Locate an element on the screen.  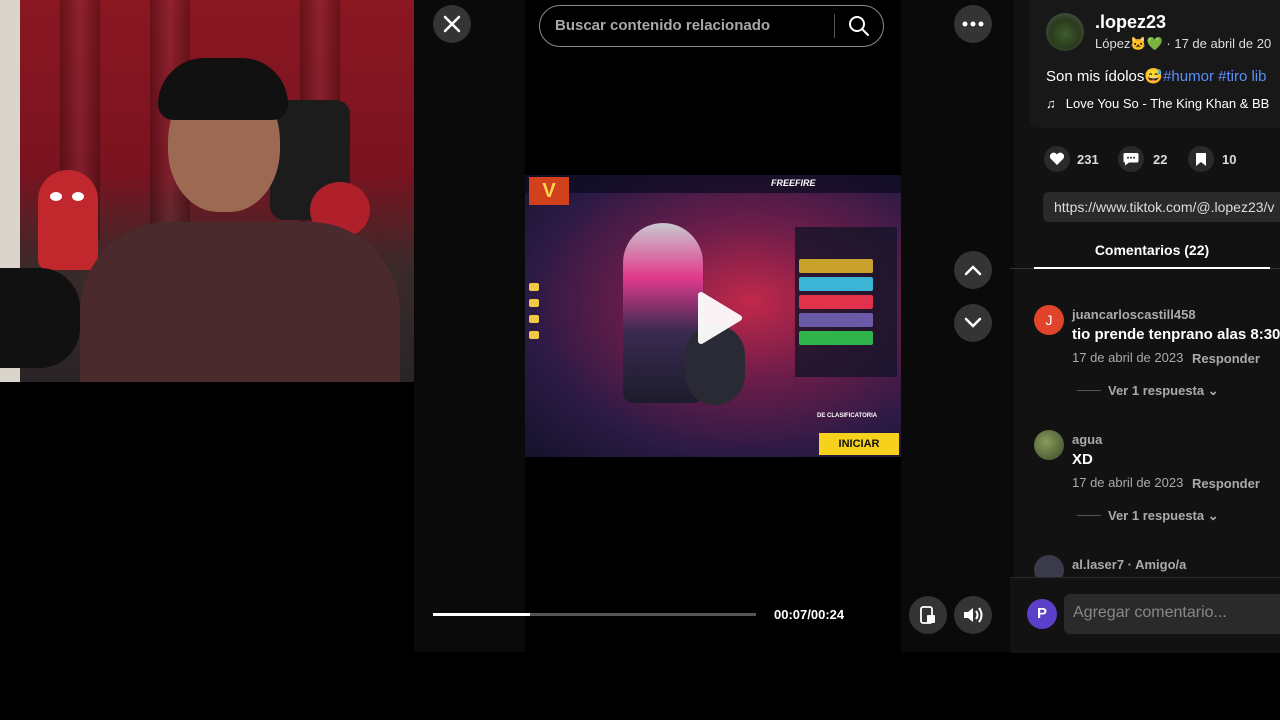
volume-icon is located at coordinates (973, 615).